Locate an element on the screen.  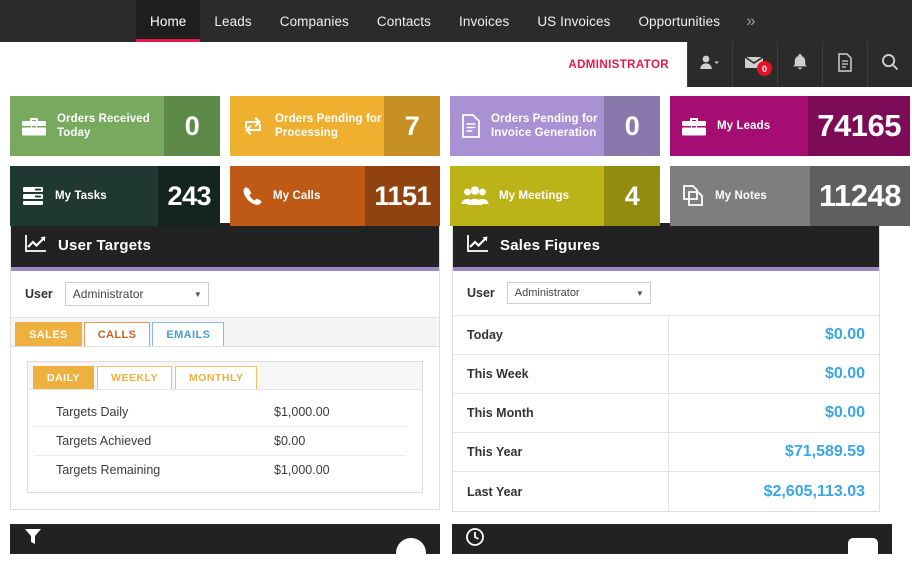
bell-icon is located at coordinates (800, 64).